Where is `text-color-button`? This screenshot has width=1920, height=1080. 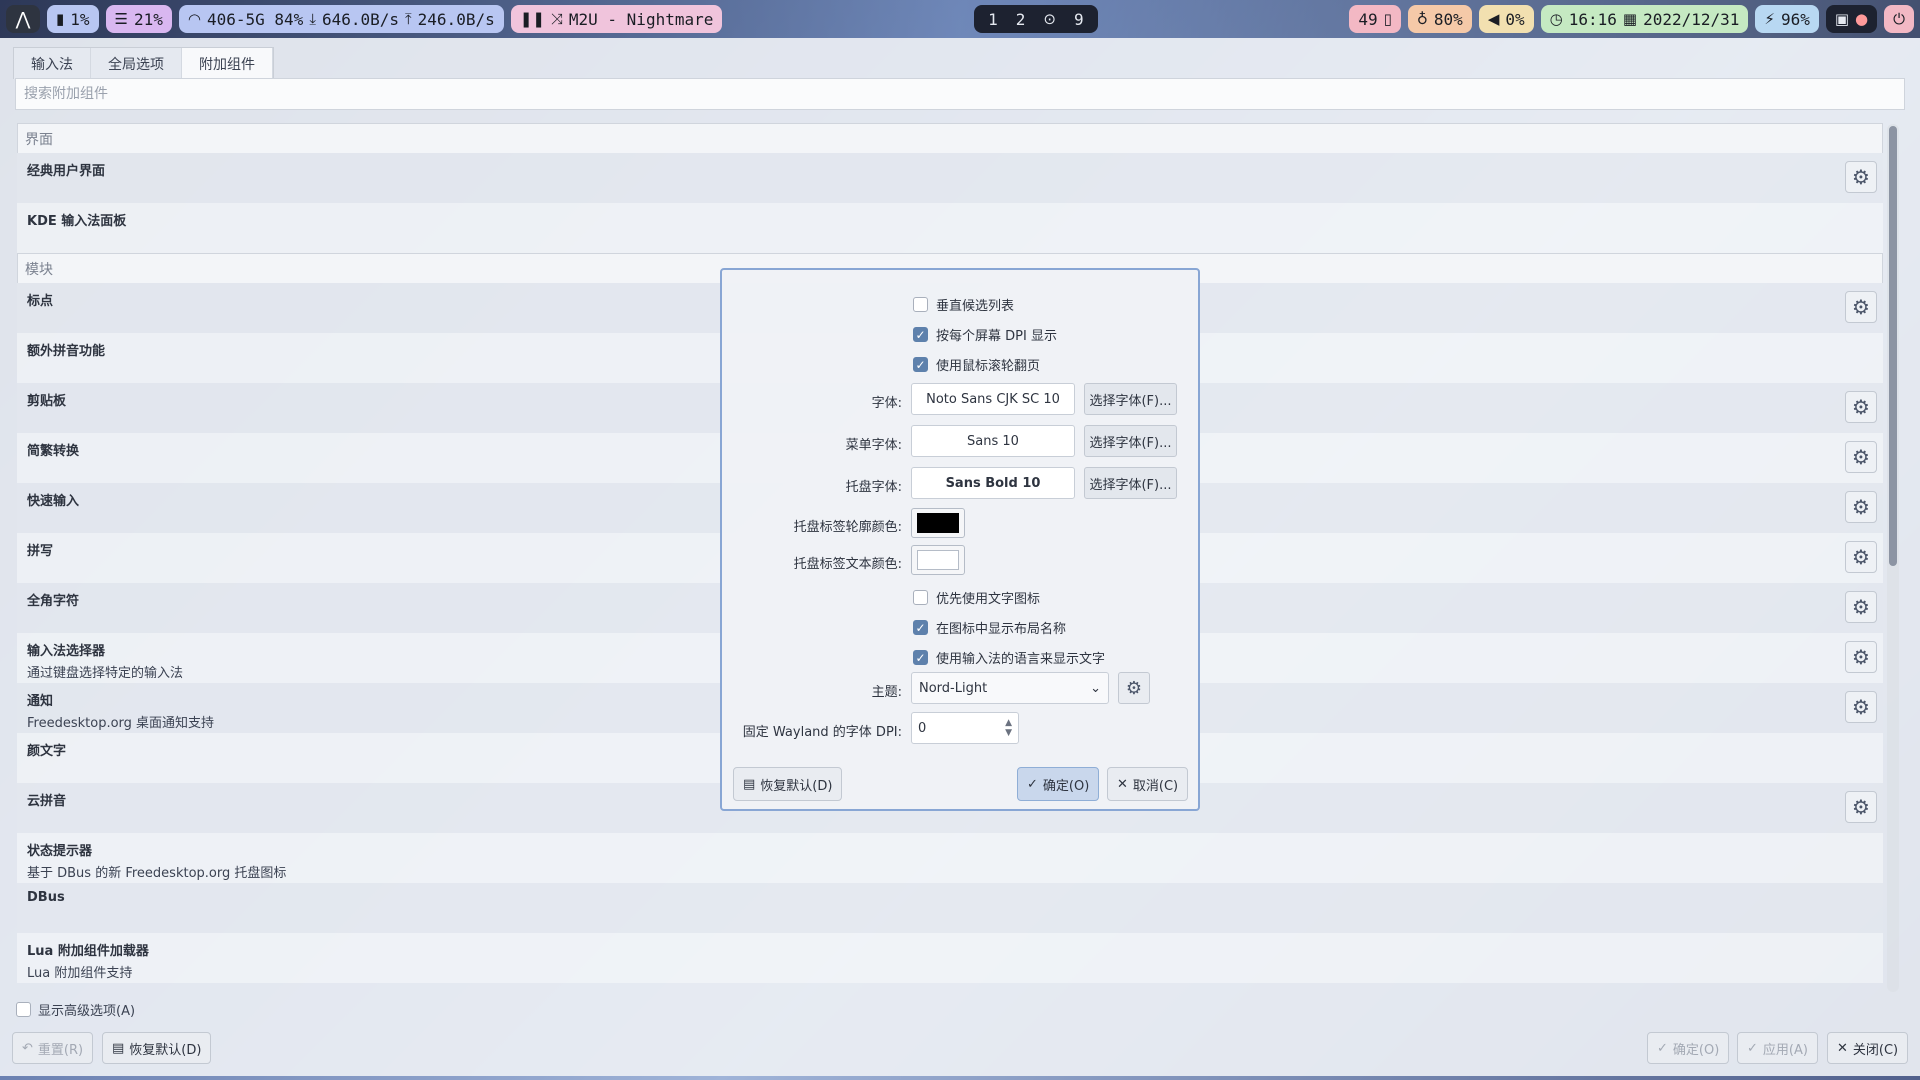 text-color-button is located at coordinates (938, 560).